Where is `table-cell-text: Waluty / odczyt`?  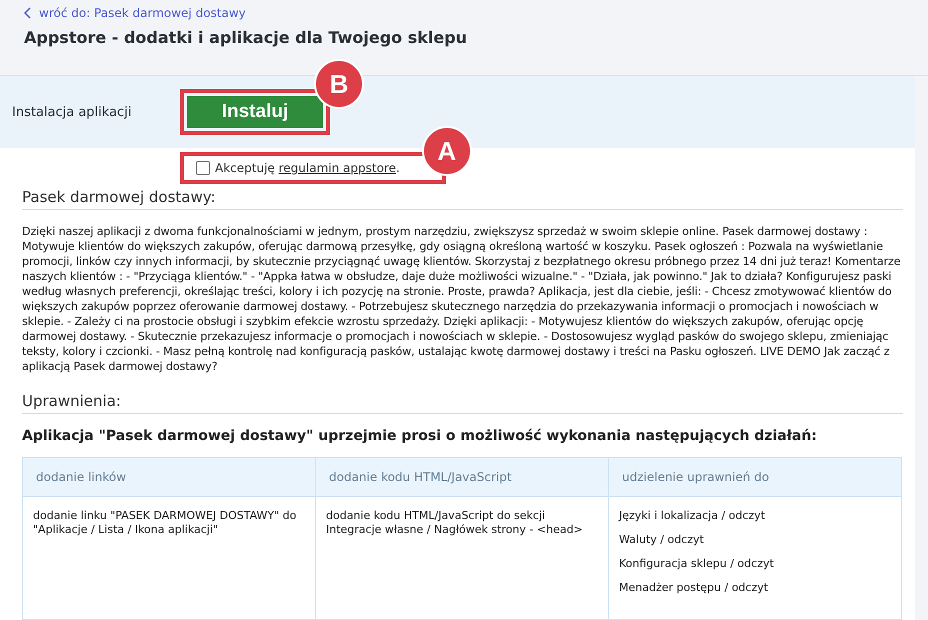
table-cell-text: Waluty / odczyt is located at coordinates (662, 540).